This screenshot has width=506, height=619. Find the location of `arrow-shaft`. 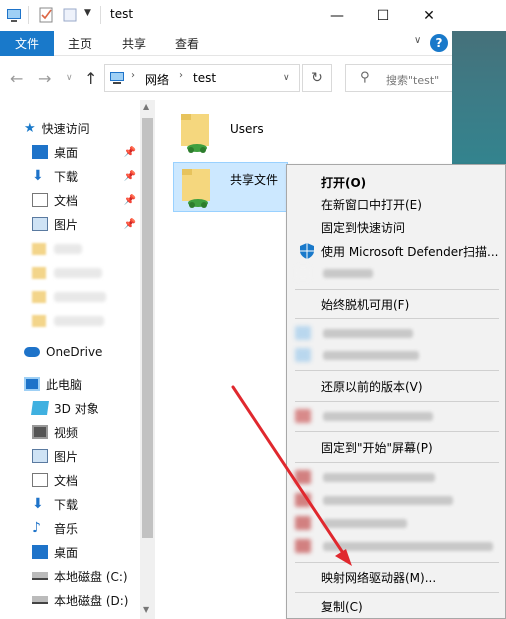

arrow-shaft is located at coordinates (289, 471).